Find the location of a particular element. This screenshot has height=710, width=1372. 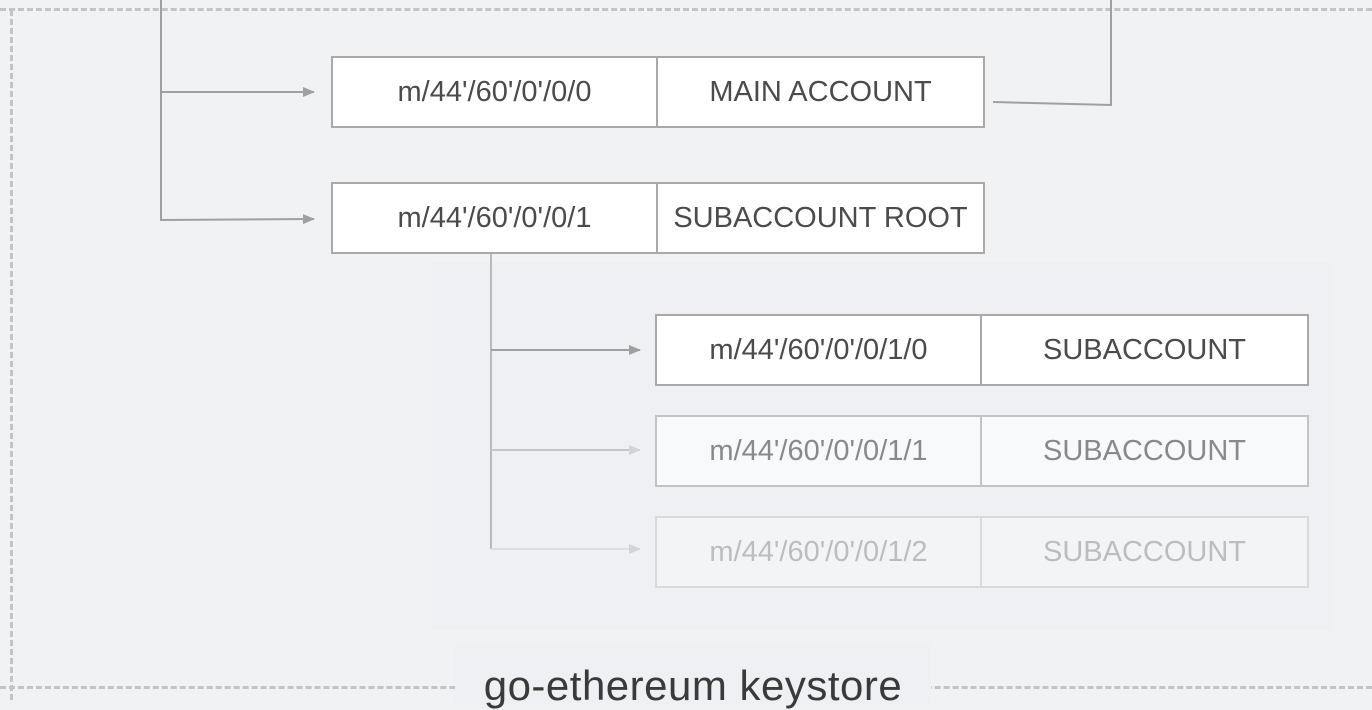

arrow-to-subaccount-root is located at coordinates (237, 219).